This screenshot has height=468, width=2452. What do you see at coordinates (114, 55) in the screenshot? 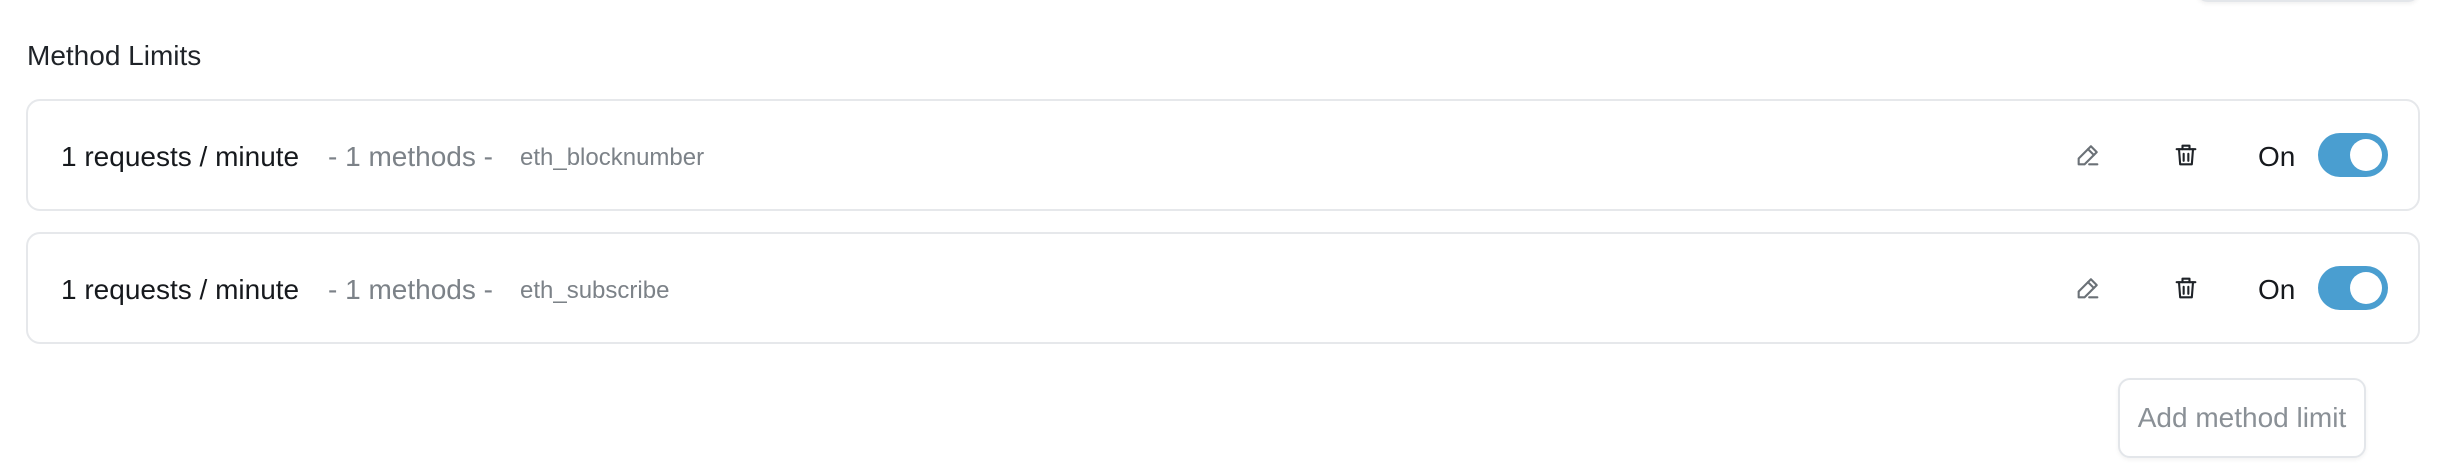
I see `section-title: Method Limits` at bounding box center [114, 55].